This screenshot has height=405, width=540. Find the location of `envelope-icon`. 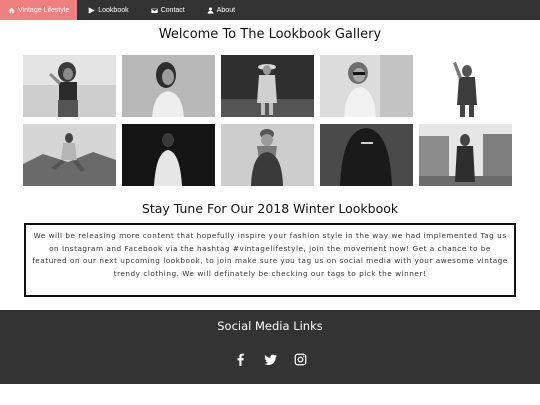

envelope-icon is located at coordinates (154, 10).